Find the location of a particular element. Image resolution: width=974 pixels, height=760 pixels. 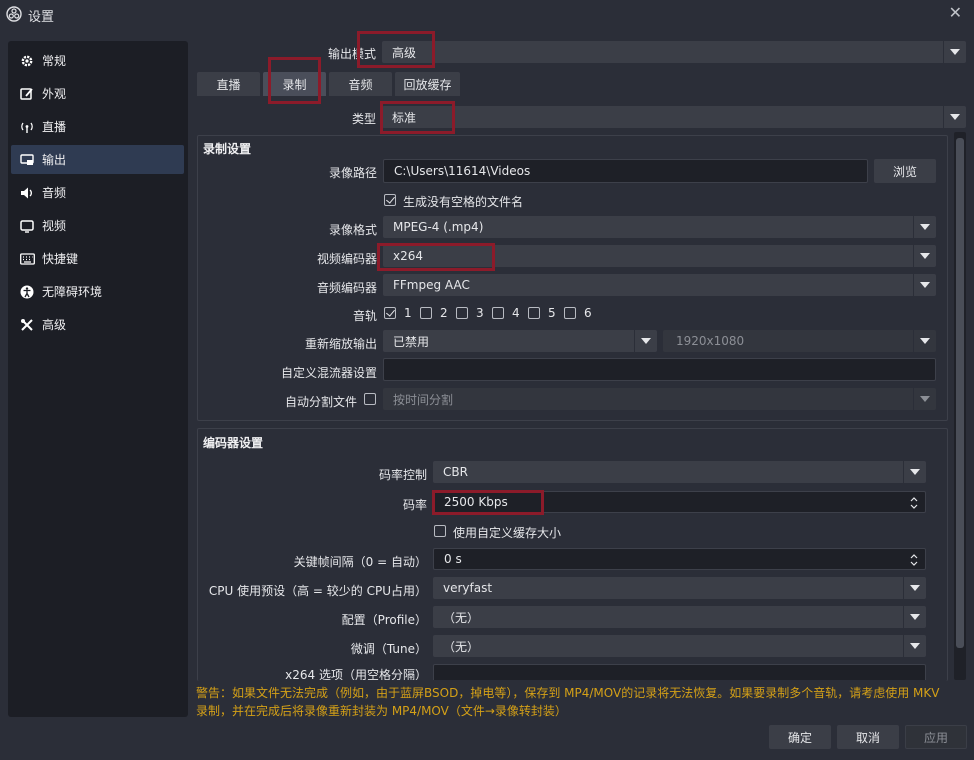

rescale-resolution-select: 1920x1080 is located at coordinates (799, 341).